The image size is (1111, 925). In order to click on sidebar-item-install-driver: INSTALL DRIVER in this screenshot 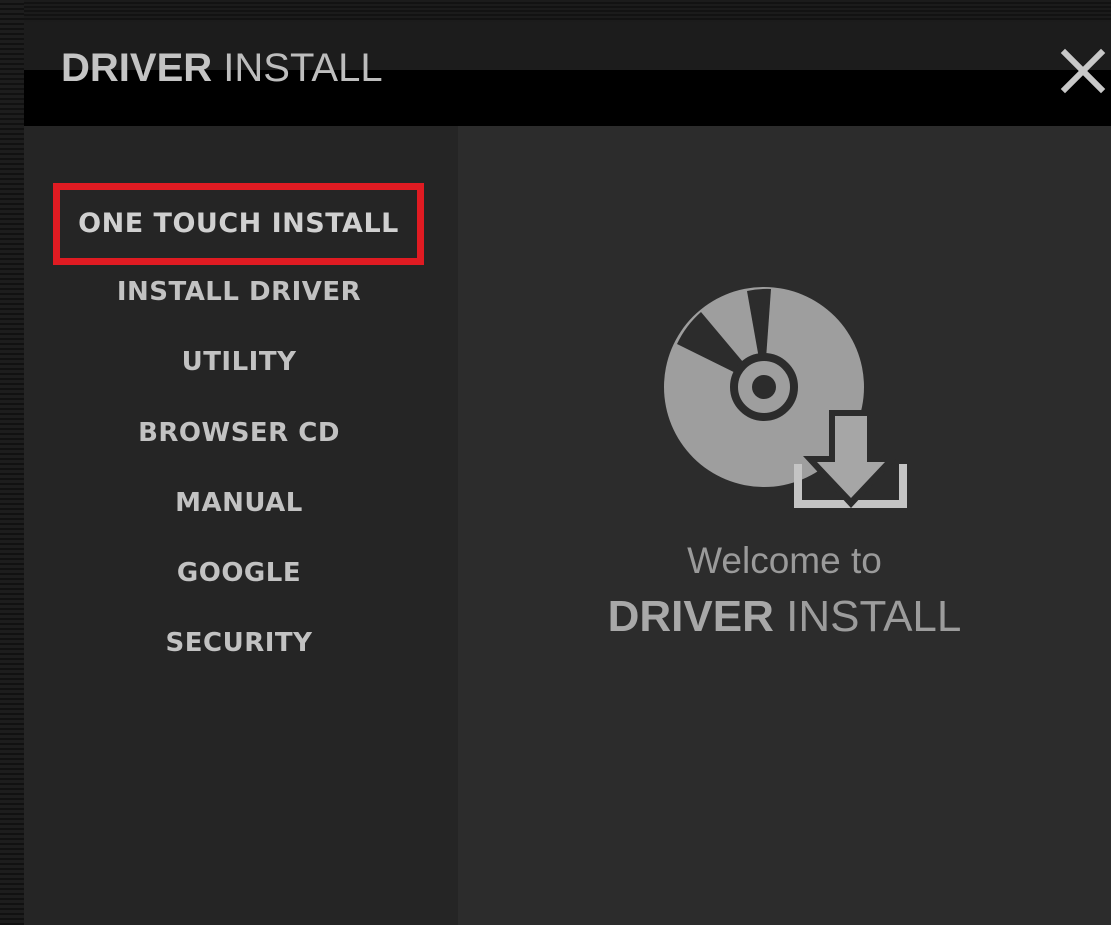, I will do `click(239, 292)`.